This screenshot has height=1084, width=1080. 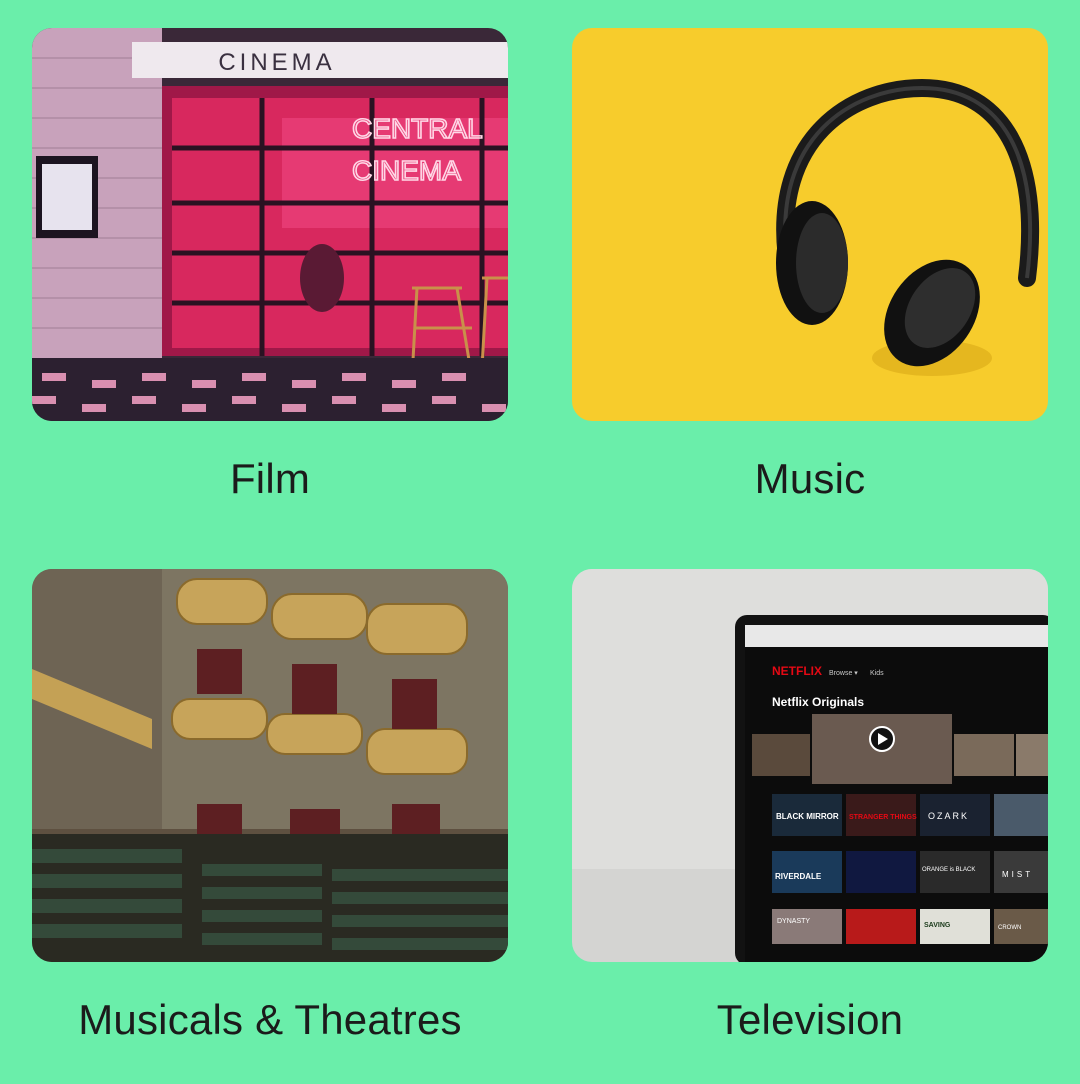 What do you see at coordinates (948, 870) in the screenshot?
I see `poster-orange-is-black: ORANGE is BLACK` at bounding box center [948, 870].